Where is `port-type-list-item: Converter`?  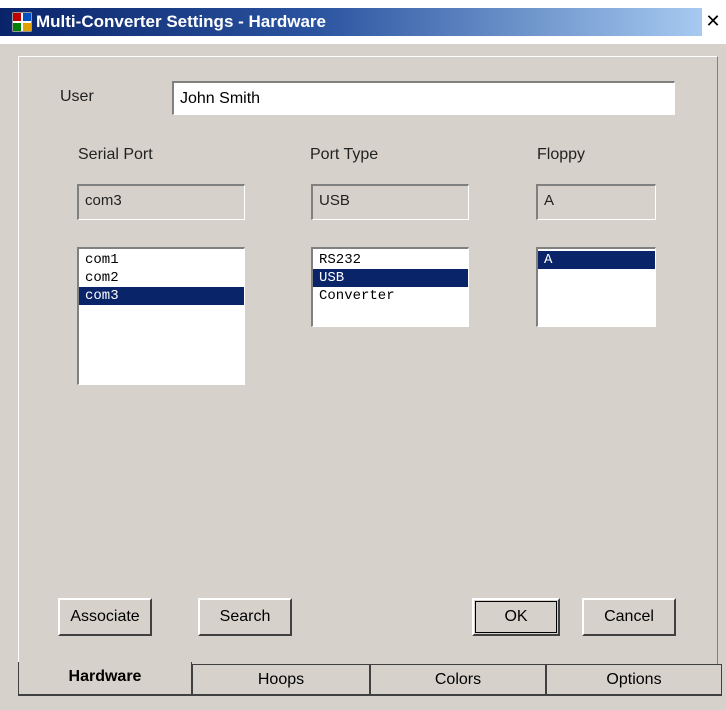
port-type-list-item: Converter is located at coordinates (390, 296).